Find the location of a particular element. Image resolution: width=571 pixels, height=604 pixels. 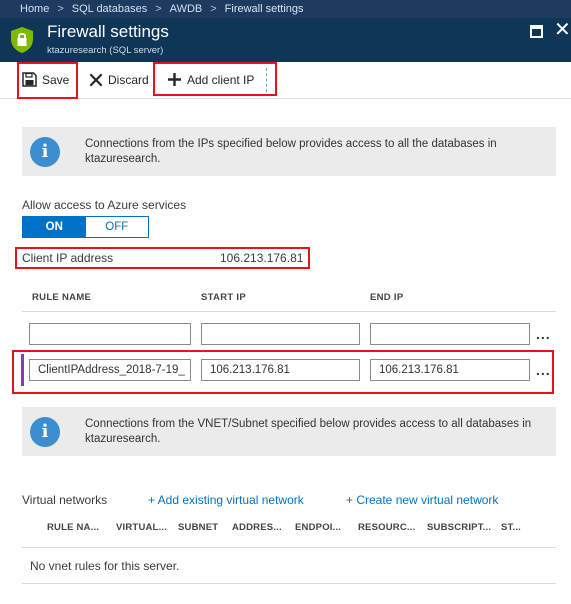

azure-services-toggle: ON OFF is located at coordinates (85, 227).